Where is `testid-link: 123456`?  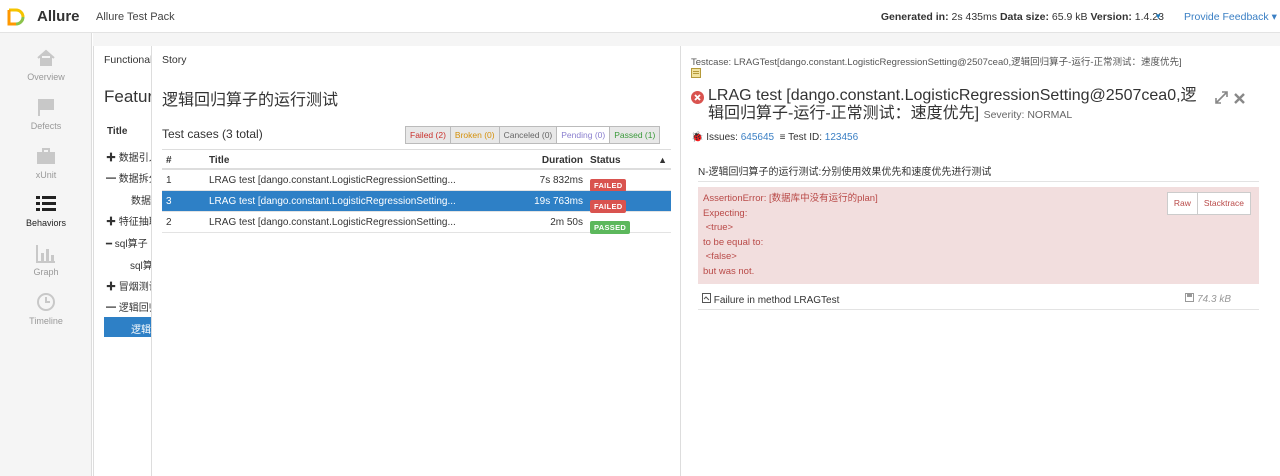 testid-link: 123456 is located at coordinates (841, 137).